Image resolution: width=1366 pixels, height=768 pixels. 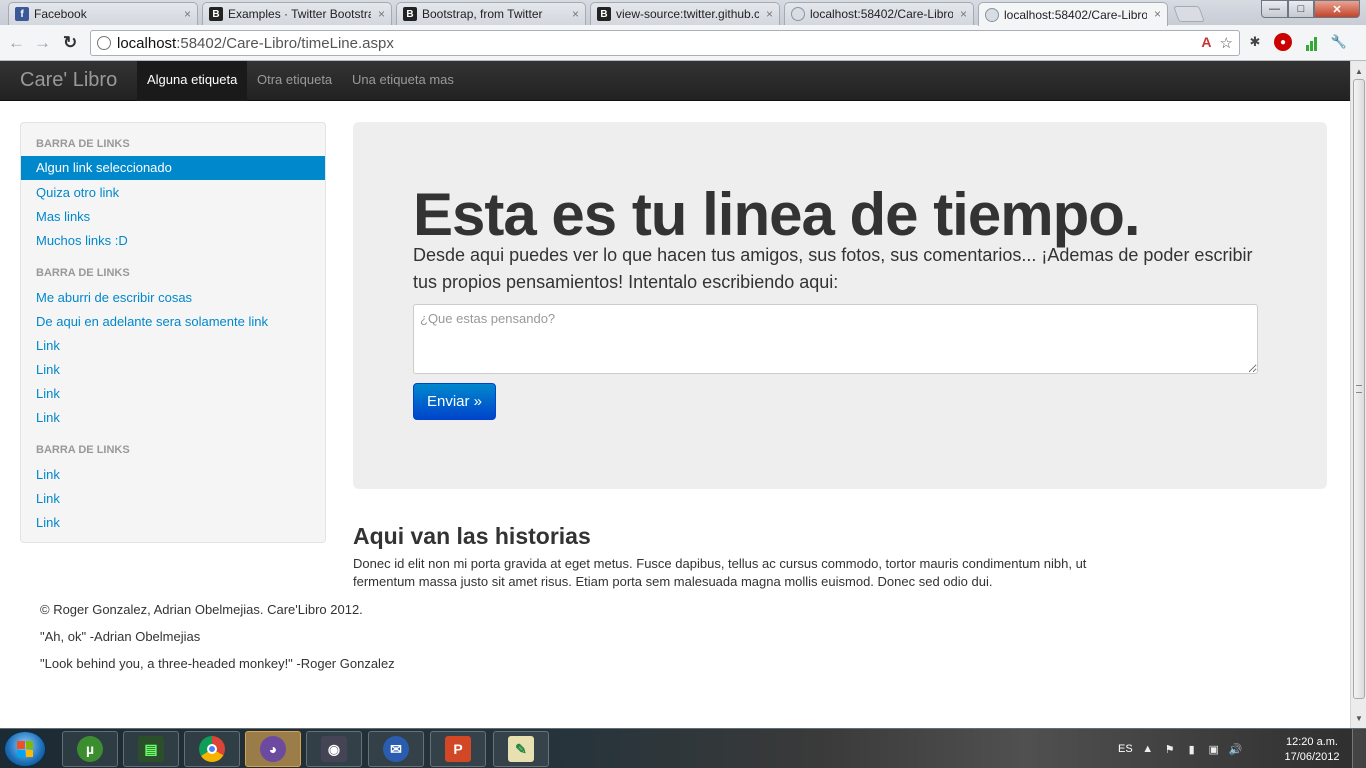 What do you see at coordinates (835, 339) in the screenshot?
I see `status-textarea` at bounding box center [835, 339].